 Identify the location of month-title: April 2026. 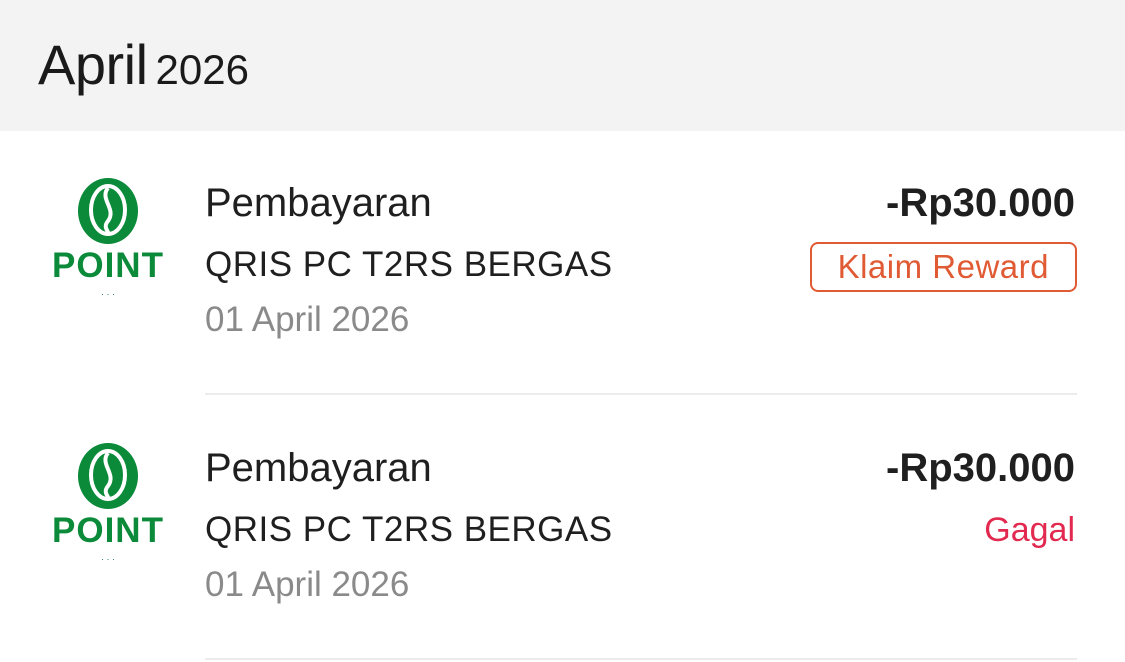
(143, 64).